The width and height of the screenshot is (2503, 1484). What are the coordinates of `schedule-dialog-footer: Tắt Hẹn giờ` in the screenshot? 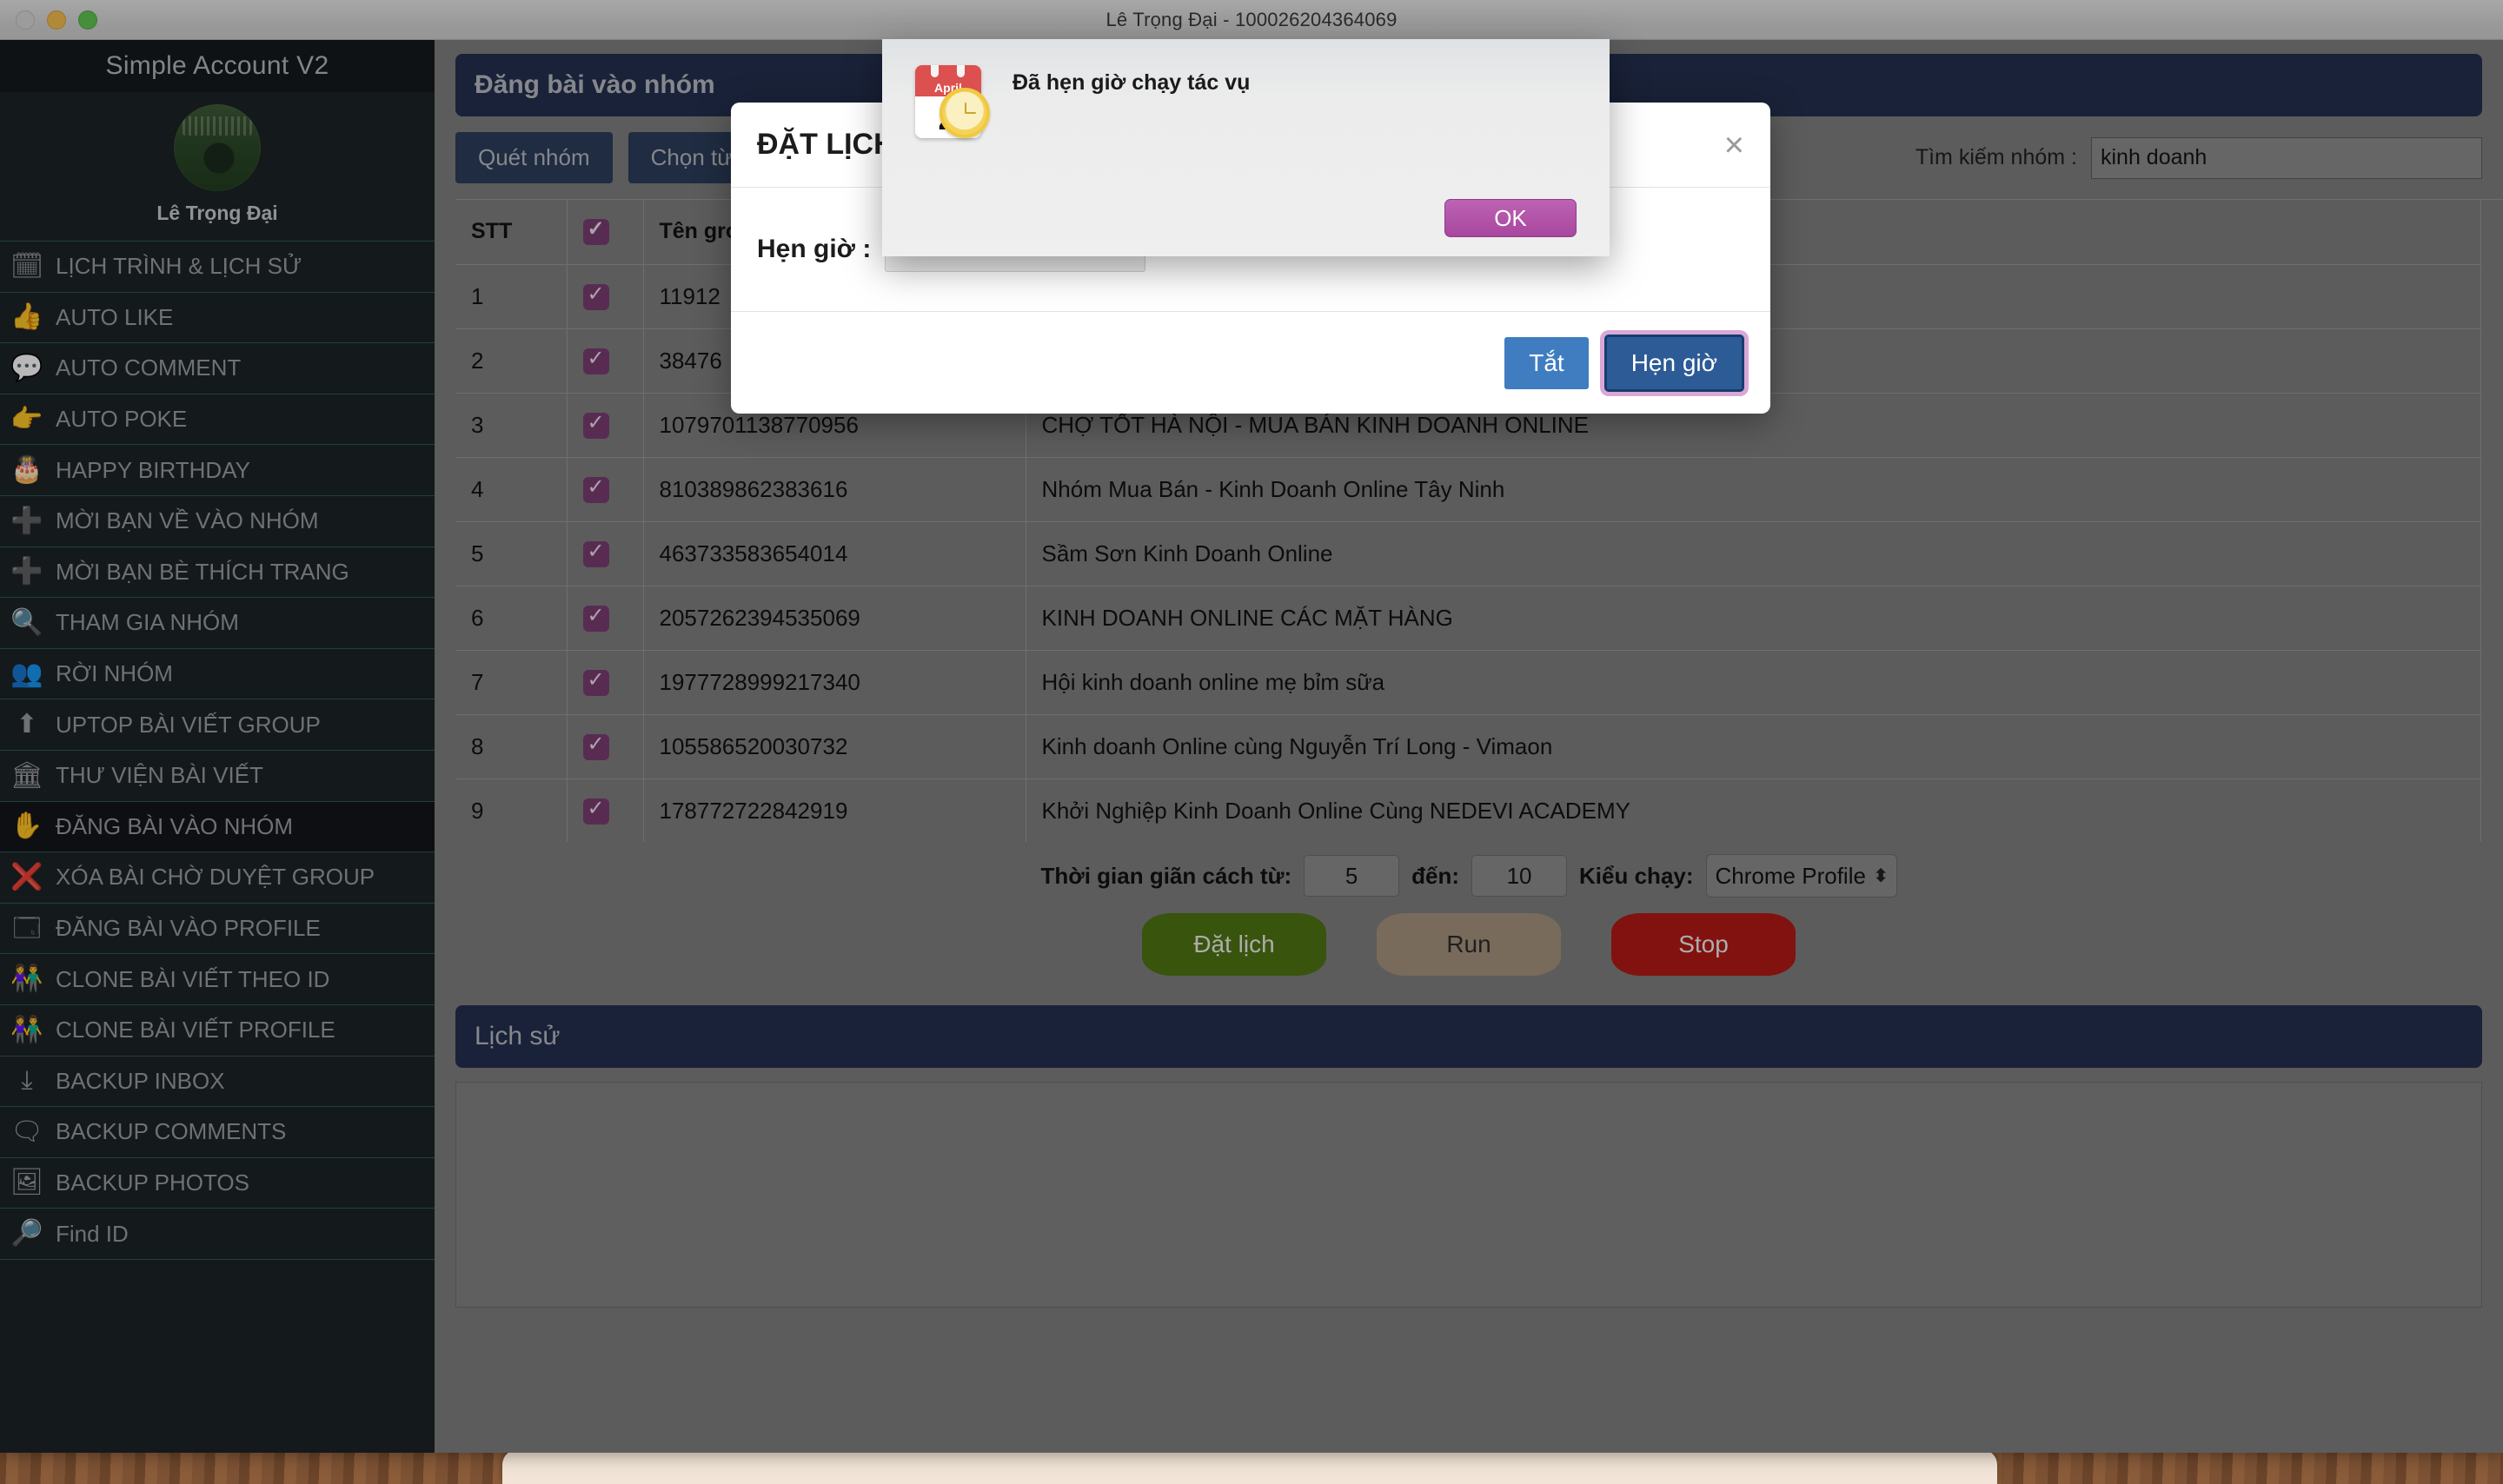 It's located at (1250, 362).